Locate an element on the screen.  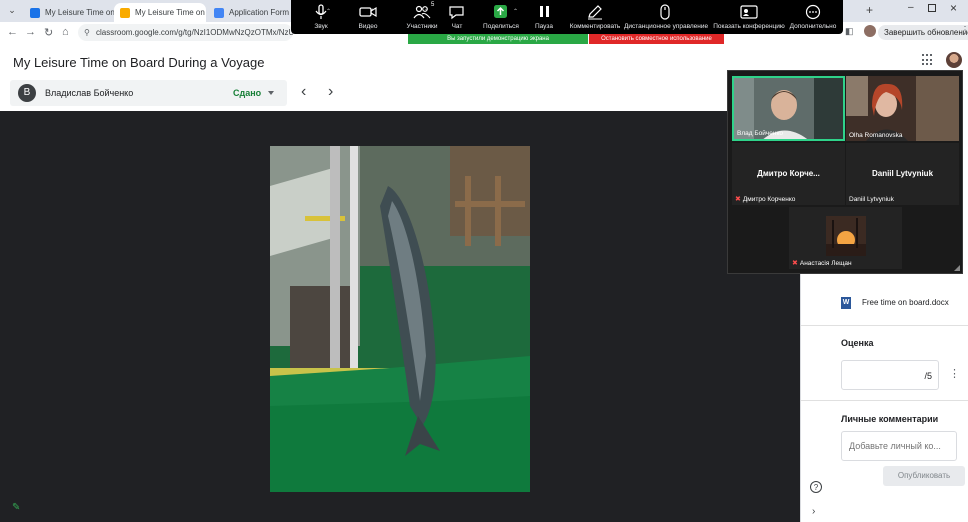
chat-icon is located at coordinates (456, 13).